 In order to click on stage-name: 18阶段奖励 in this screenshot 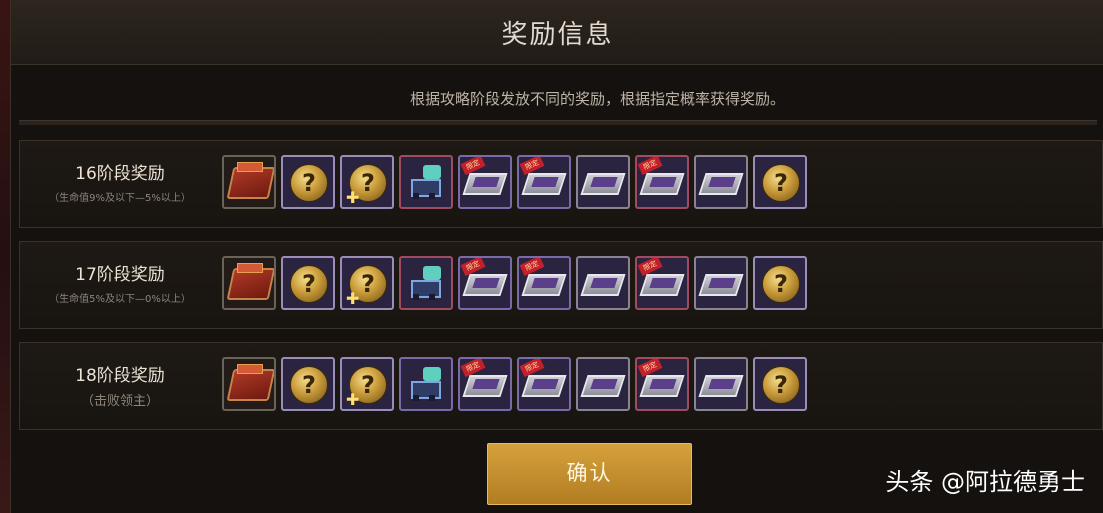, I will do `click(120, 376)`.